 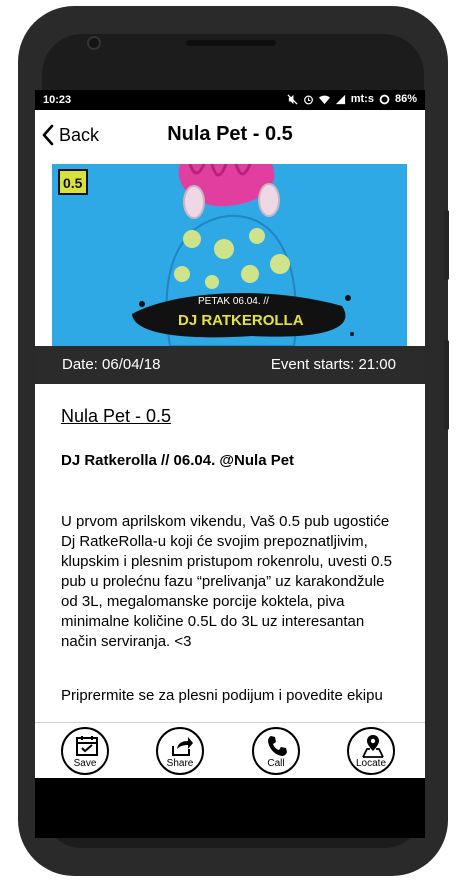 What do you see at coordinates (324, 99) in the screenshot?
I see `wifi-icon` at bounding box center [324, 99].